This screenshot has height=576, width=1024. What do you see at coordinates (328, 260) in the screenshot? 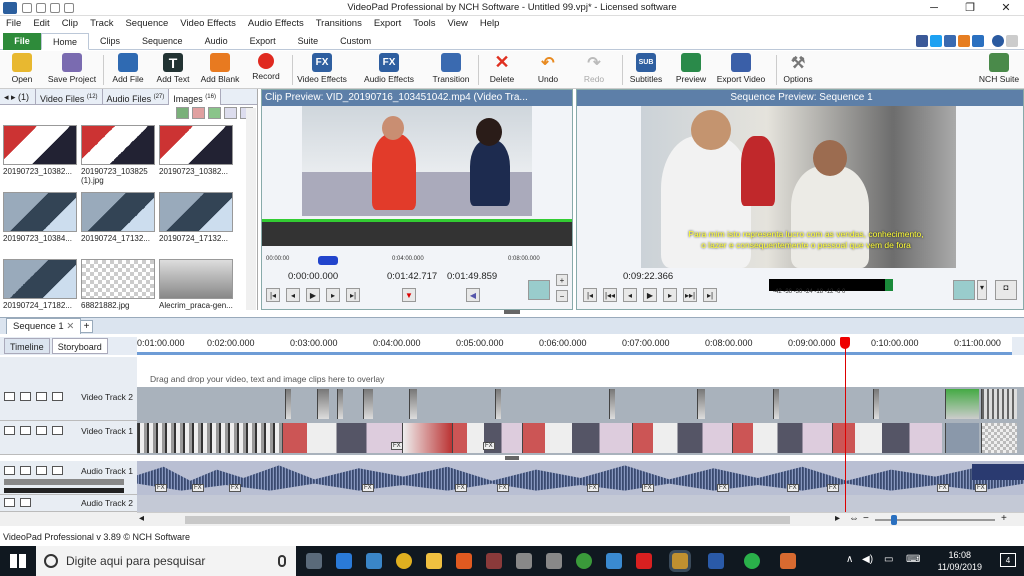
I see `clip-in-out-marker` at bounding box center [328, 260].